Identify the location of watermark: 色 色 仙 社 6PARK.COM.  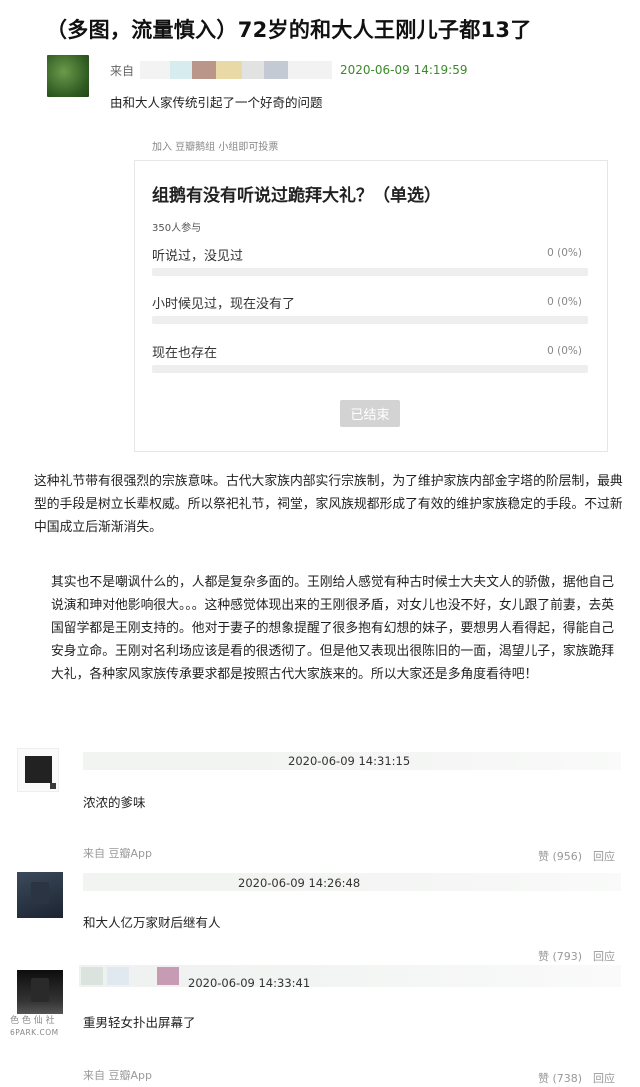
(40, 1027).